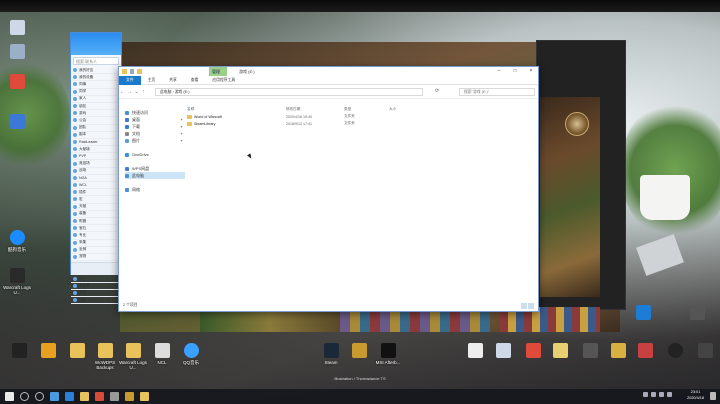 The height and width of the screenshot is (404, 720). Describe the element at coordinates (139, 71) in the screenshot. I see `new-folder-icon` at that location.